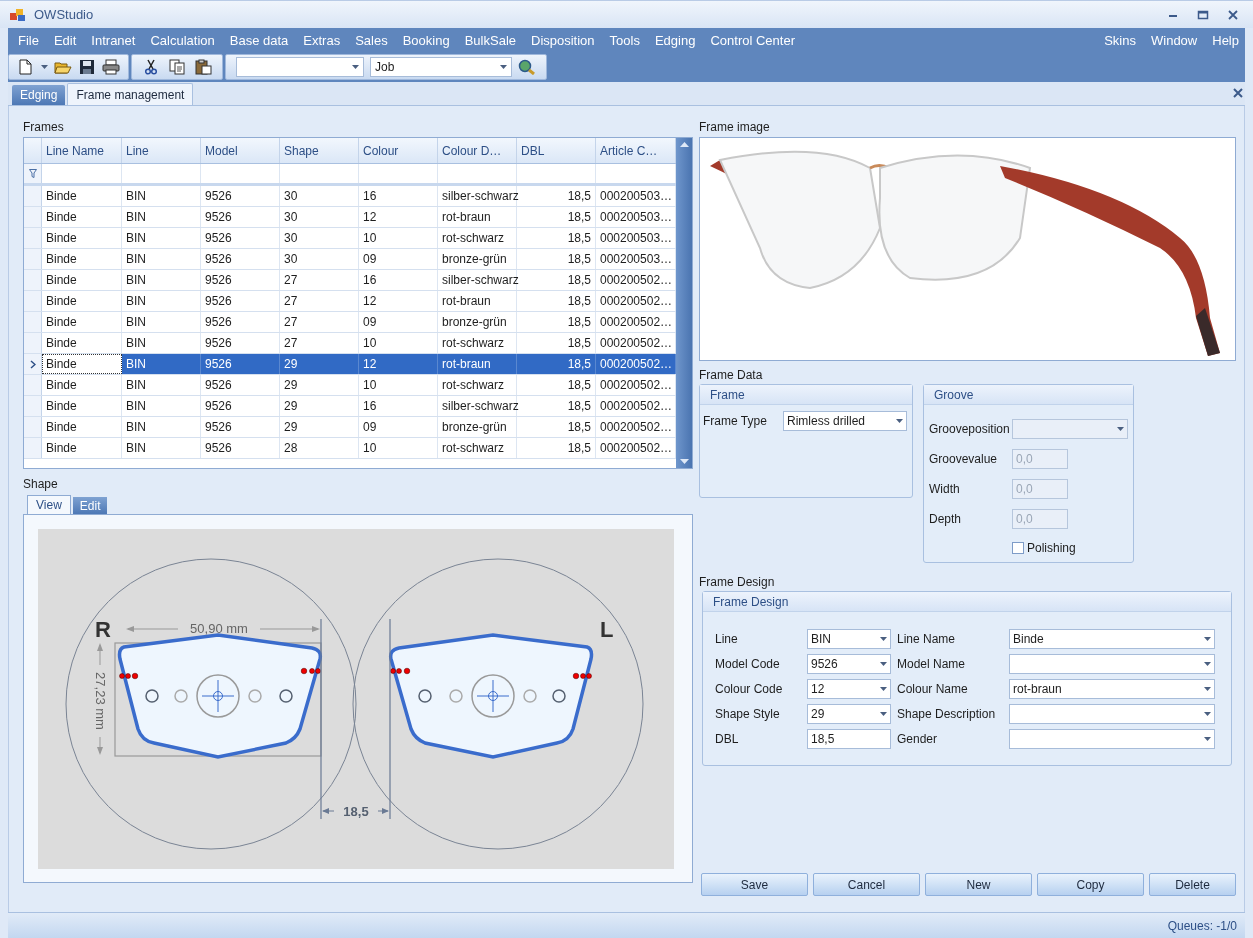 The width and height of the screenshot is (1253, 938). What do you see at coordinates (1112, 639) in the screenshot?
I see `dropdown: Binde` at bounding box center [1112, 639].